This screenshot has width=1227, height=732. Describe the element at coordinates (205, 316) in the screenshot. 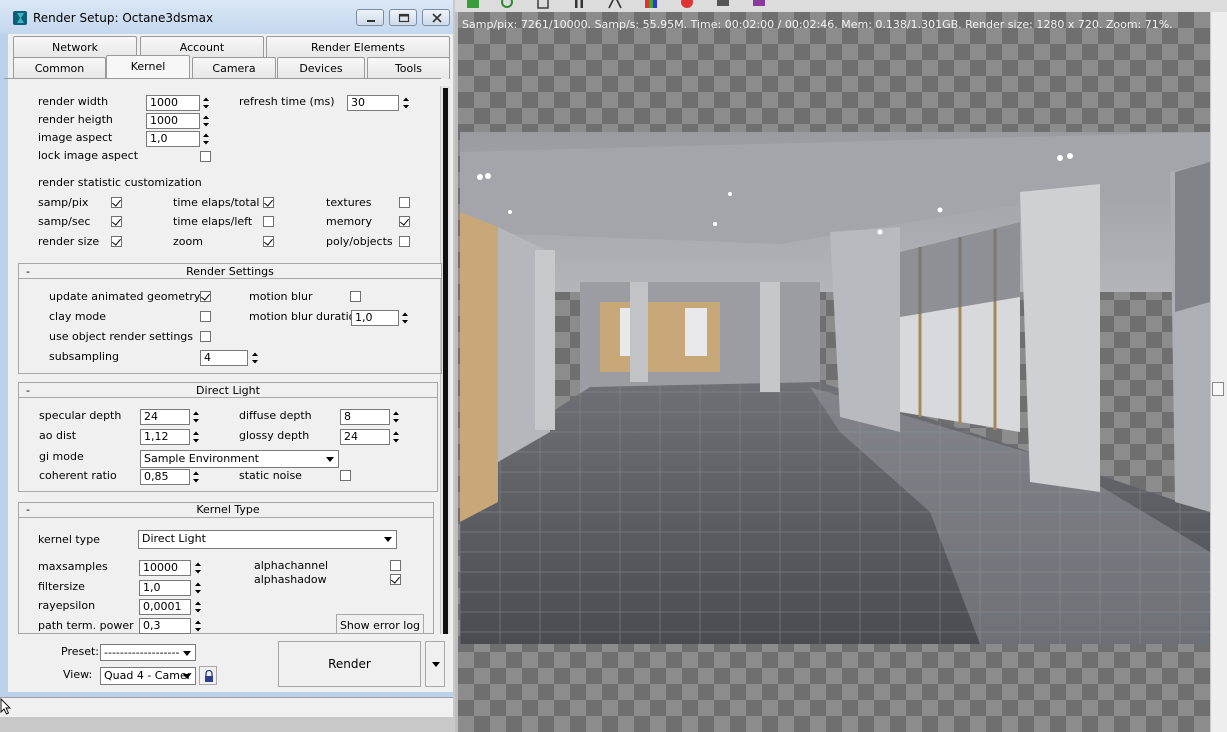

I see `clay-mode-checkbox` at that location.